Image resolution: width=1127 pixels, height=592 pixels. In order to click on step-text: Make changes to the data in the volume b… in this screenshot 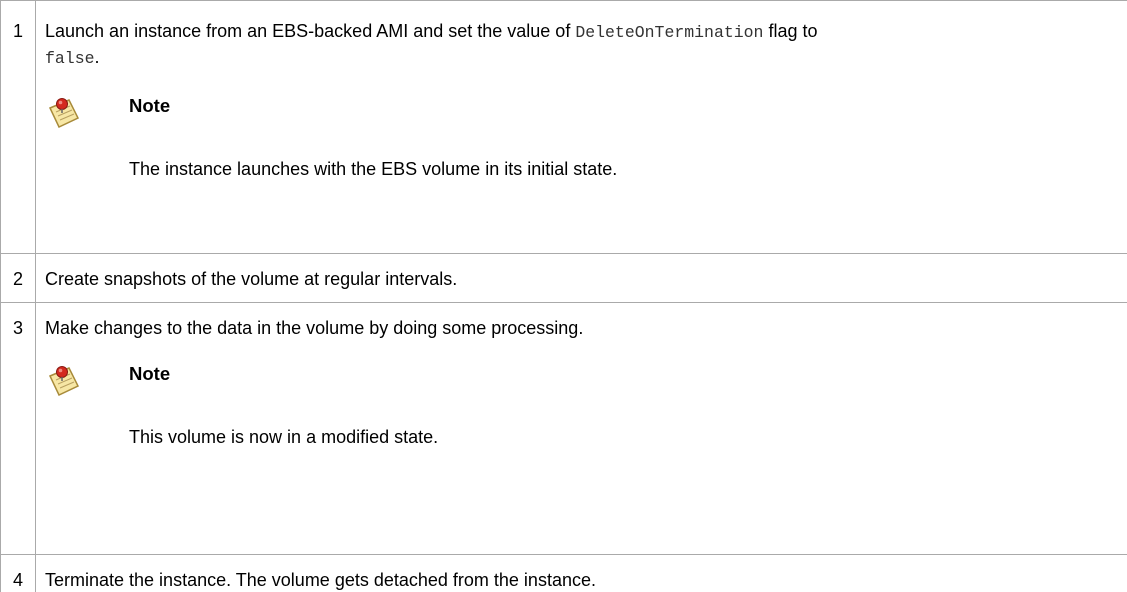, I will do `click(582, 321)`.